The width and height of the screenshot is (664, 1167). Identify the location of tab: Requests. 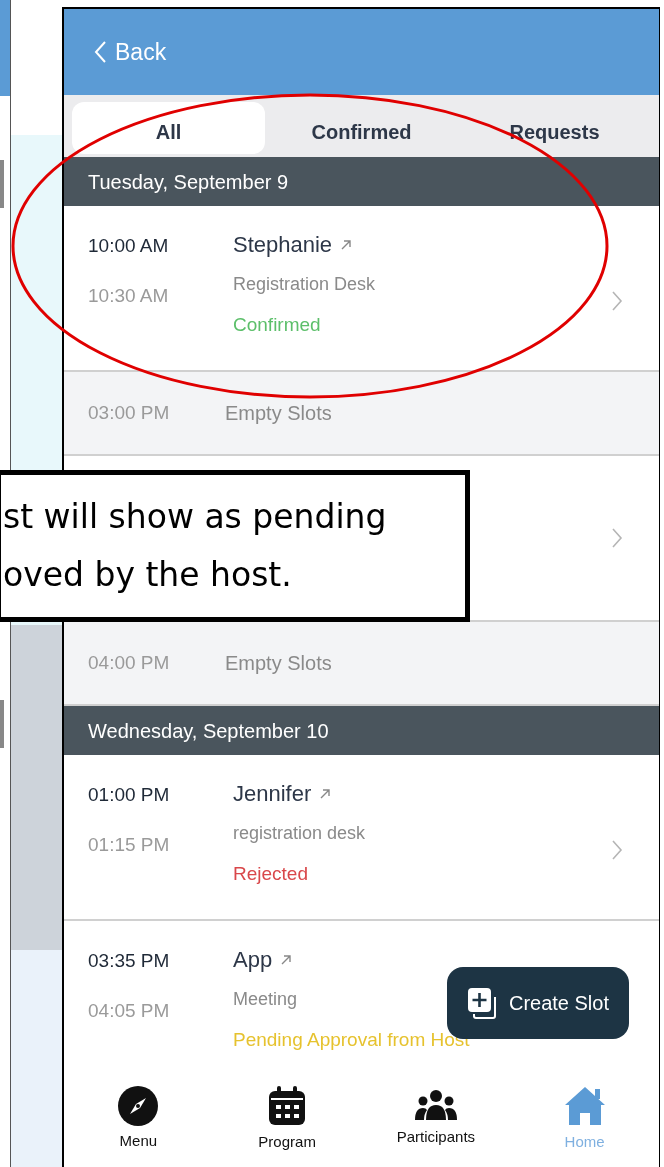
(554, 128).